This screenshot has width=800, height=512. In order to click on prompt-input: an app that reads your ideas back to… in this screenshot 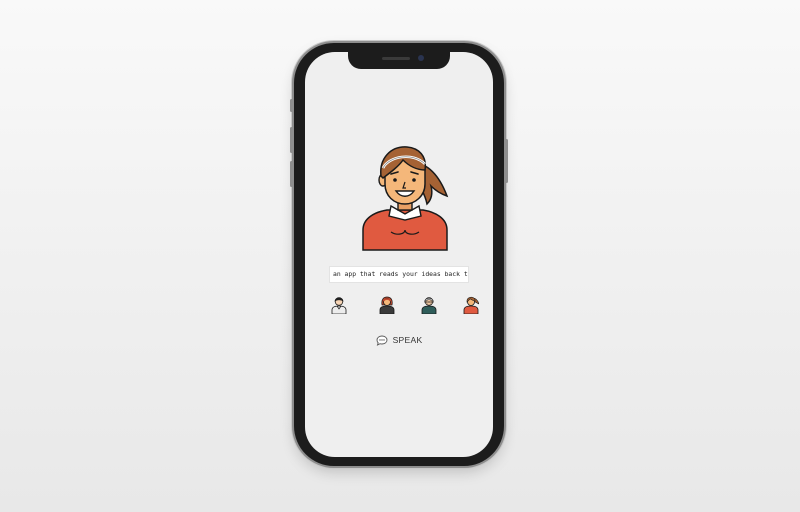, I will do `click(399, 274)`.